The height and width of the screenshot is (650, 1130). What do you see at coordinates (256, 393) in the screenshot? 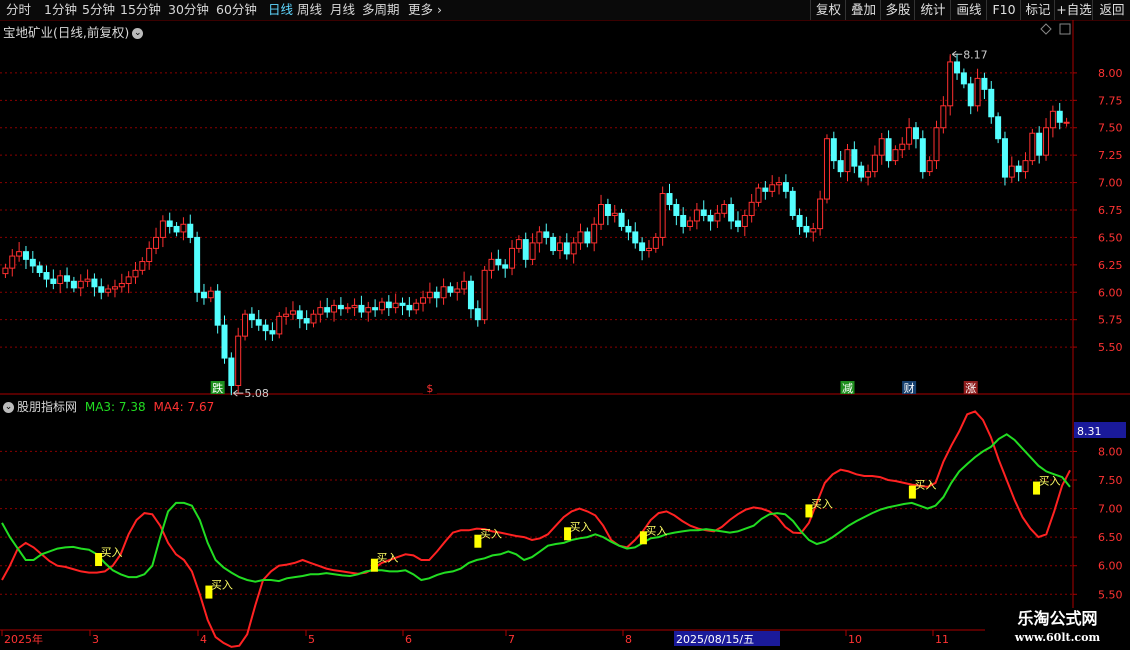
I see `low-label: 5.08` at bounding box center [256, 393].